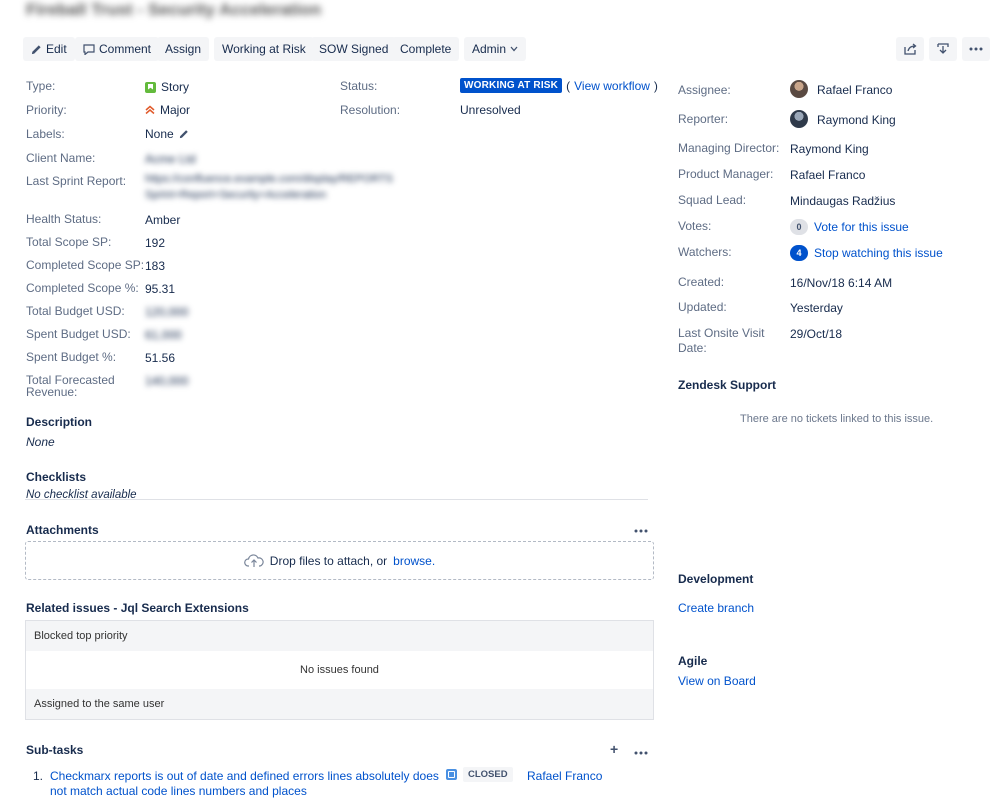 The height and width of the screenshot is (808, 999). Describe the element at coordinates (799, 253) in the screenshot. I see `watchers-count-badge: 4` at that location.